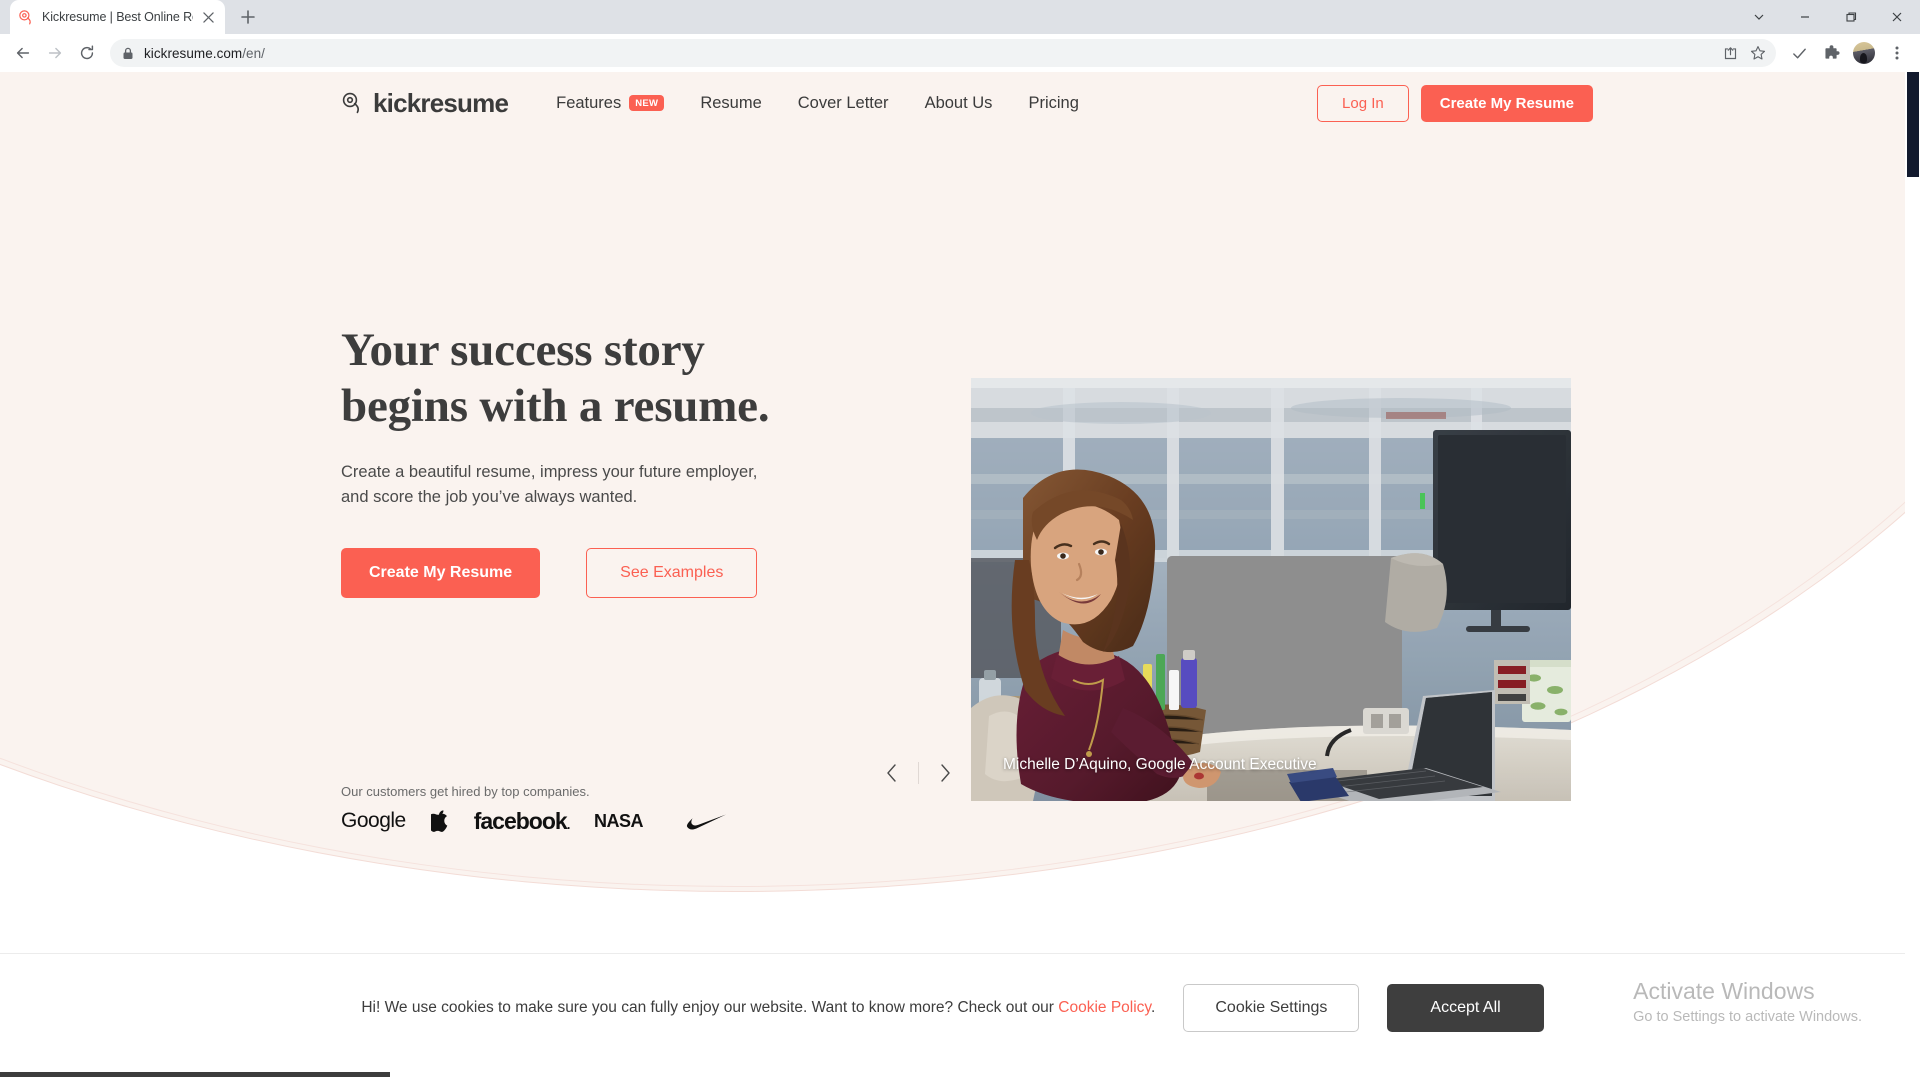 The height and width of the screenshot is (1080, 1920). What do you see at coordinates (1831, 53) in the screenshot?
I see `puzzle-icon` at bounding box center [1831, 53].